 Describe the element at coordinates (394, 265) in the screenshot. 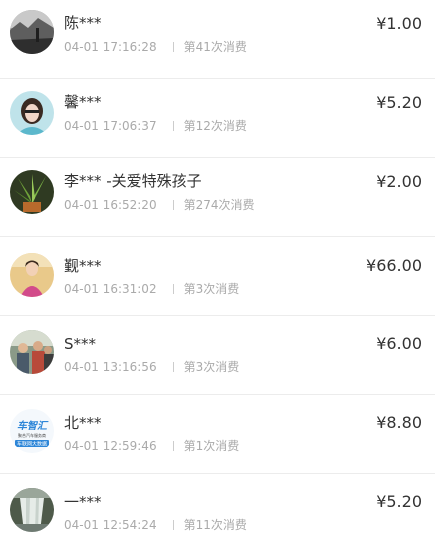

I see `amount: ¥66.00` at that location.